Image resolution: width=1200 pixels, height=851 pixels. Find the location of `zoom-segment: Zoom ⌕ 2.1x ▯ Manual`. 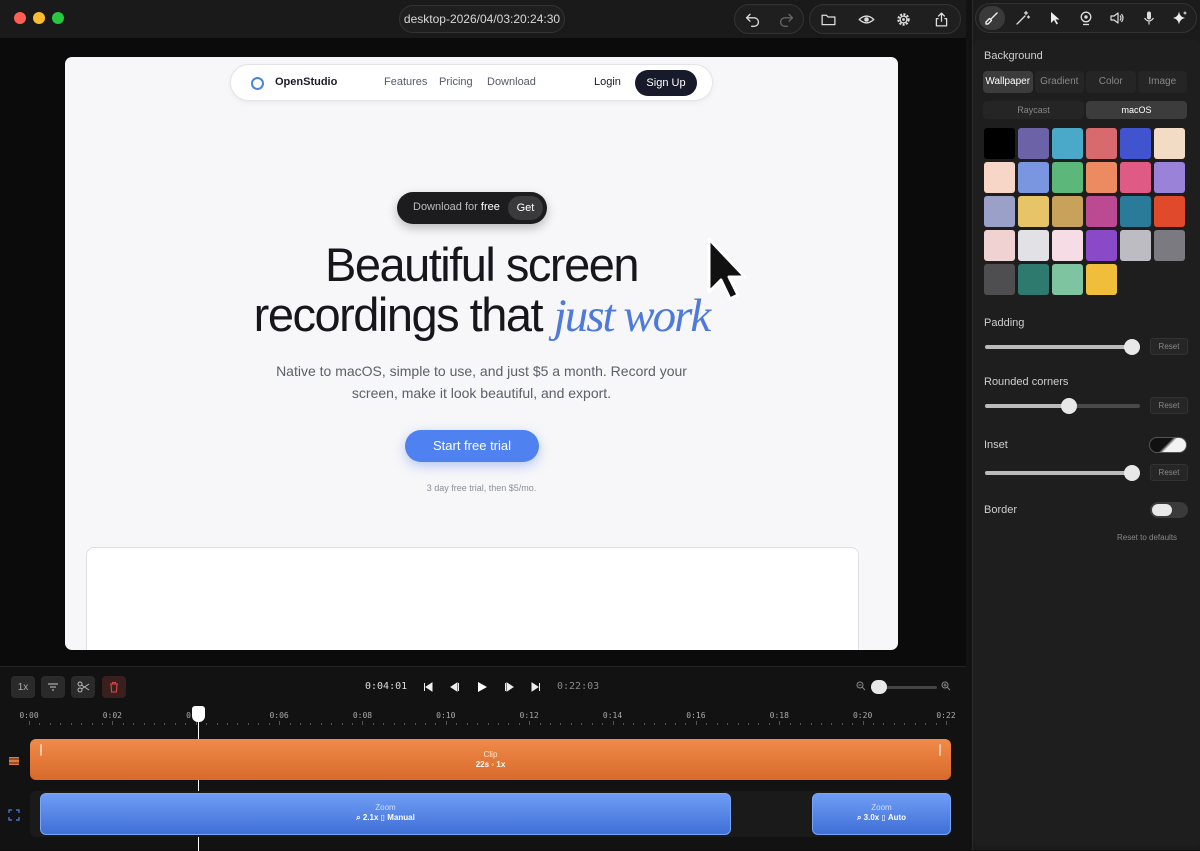

zoom-segment: Zoom ⌕ 2.1x ▯ Manual is located at coordinates (385, 814).